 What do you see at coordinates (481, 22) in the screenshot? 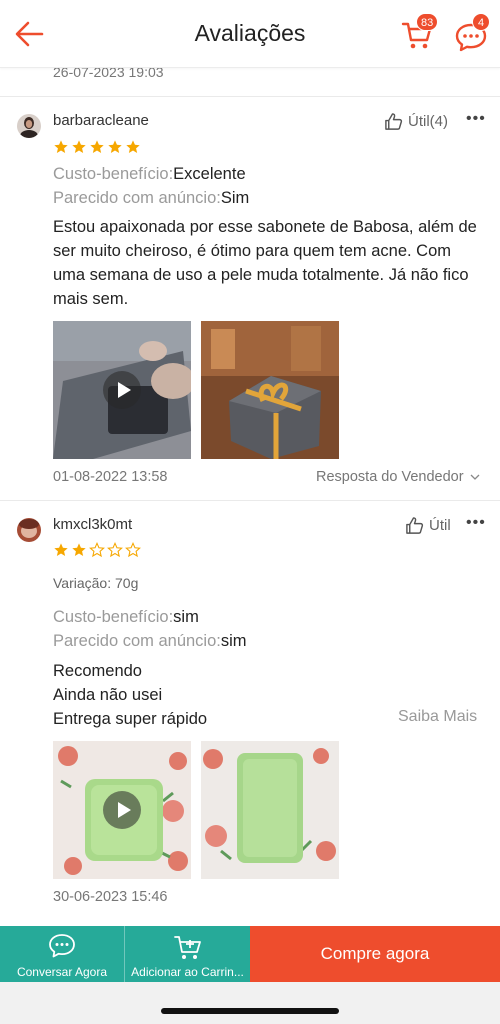
I see `chat-count-badge: 4` at bounding box center [481, 22].